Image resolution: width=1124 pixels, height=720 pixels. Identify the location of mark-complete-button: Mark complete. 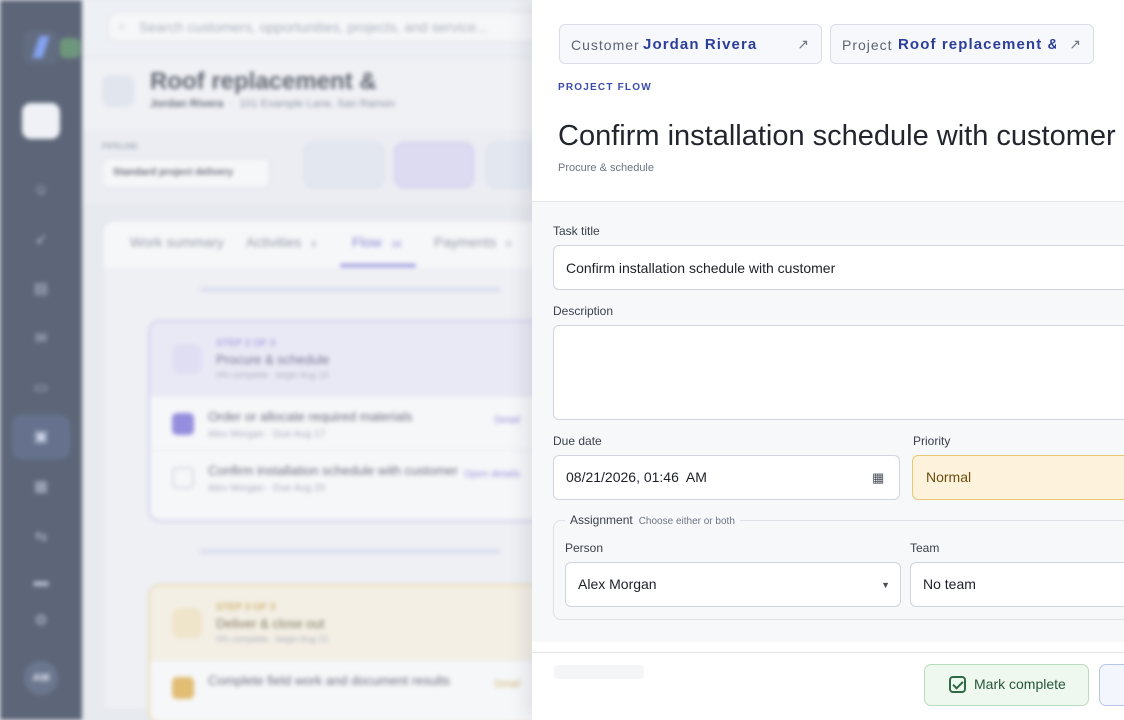
(1006, 685).